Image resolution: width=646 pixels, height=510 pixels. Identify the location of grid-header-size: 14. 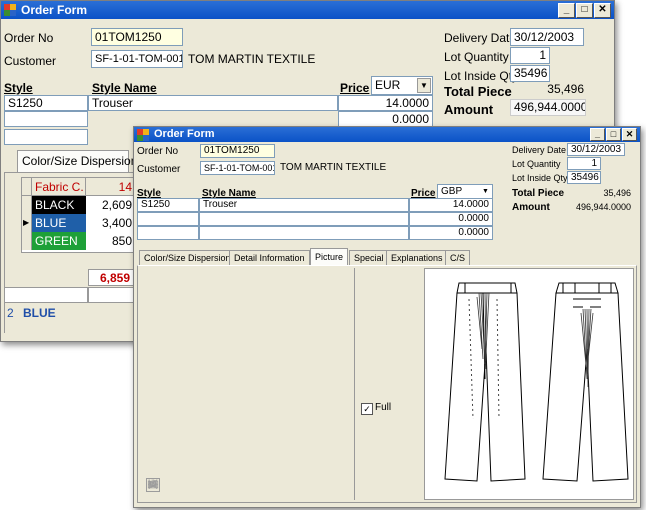
(110, 187).